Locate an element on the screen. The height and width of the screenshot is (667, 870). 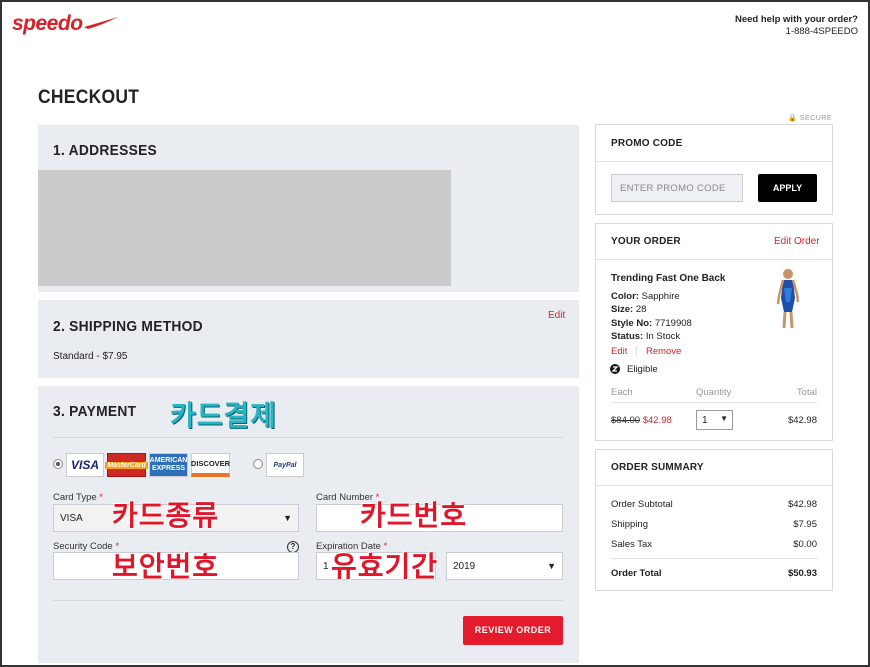
edit-order-link: Edit Order is located at coordinates (797, 241).